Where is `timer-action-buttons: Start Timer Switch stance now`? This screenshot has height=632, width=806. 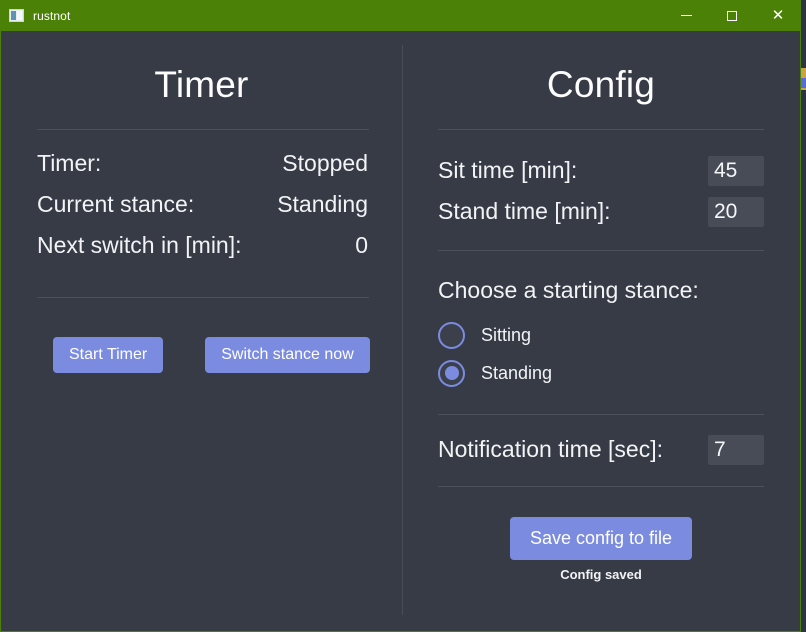
timer-action-buttons: Start Timer Switch stance now is located at coordinates (201, 355).